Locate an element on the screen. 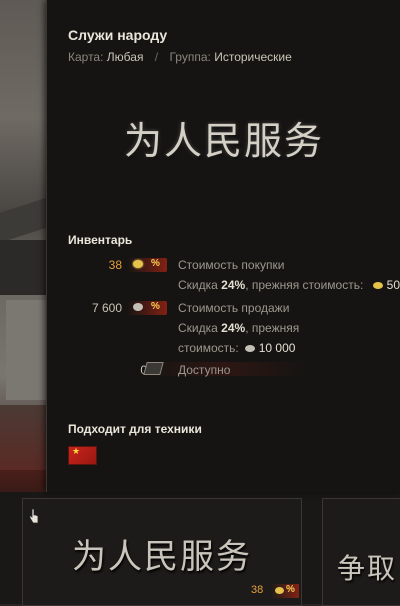 The image size is (400, 606). old-price-label: стоимость: is located at coordinates (208, 348).